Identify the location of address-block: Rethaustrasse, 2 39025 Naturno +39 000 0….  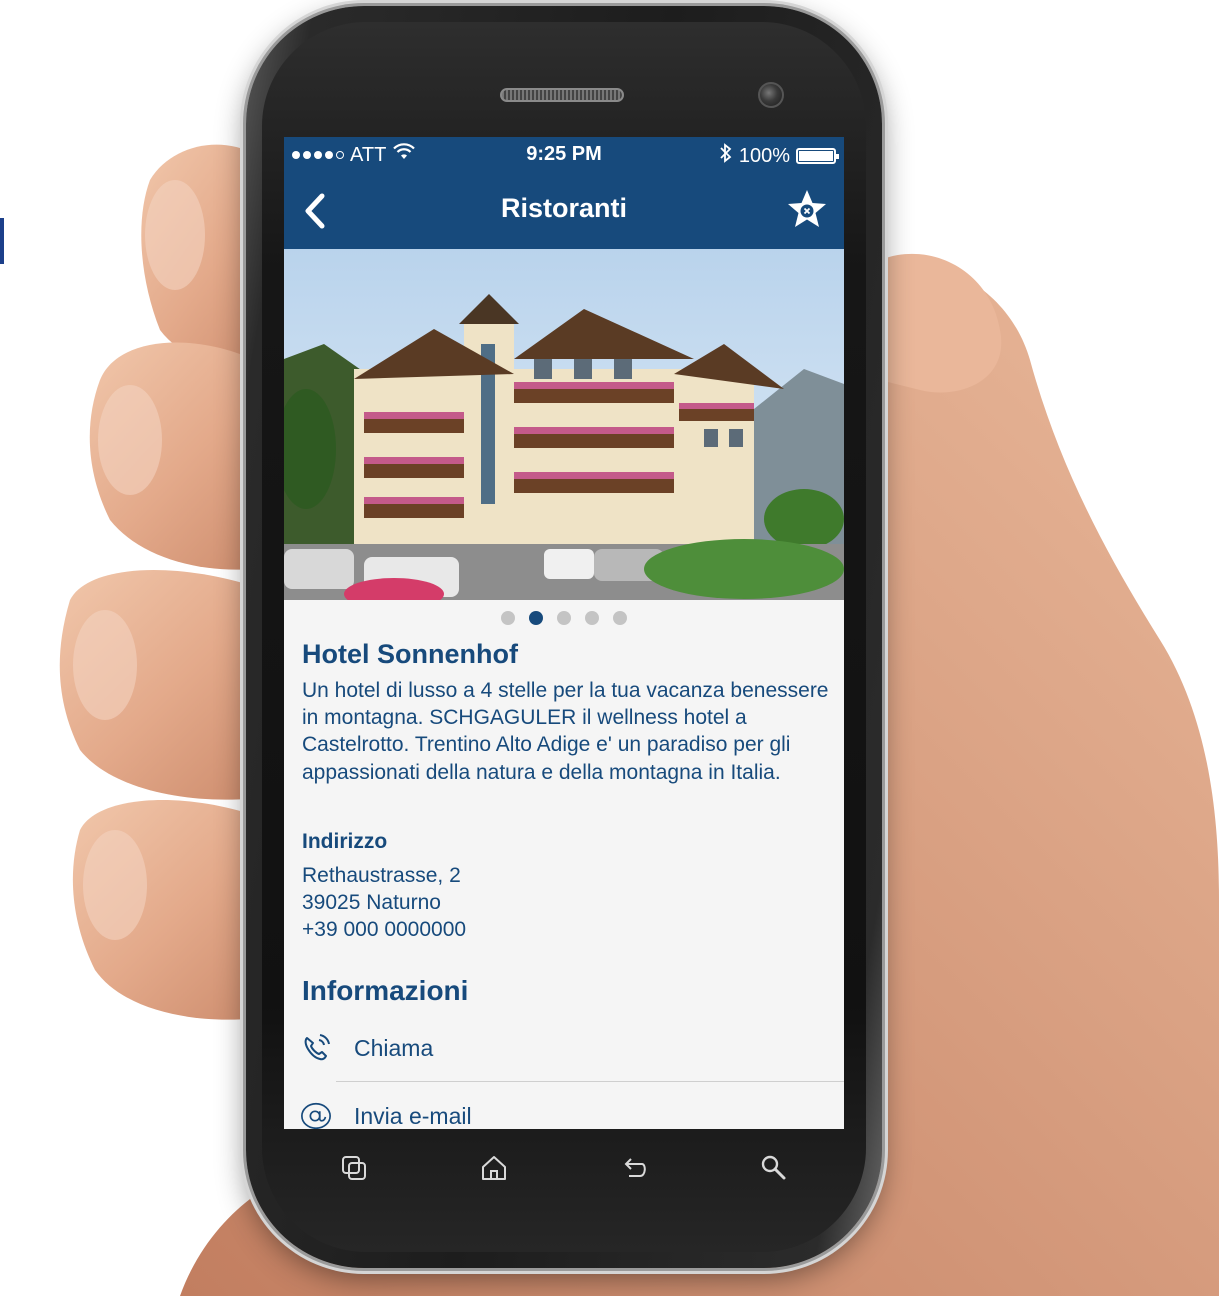
(384, 902).